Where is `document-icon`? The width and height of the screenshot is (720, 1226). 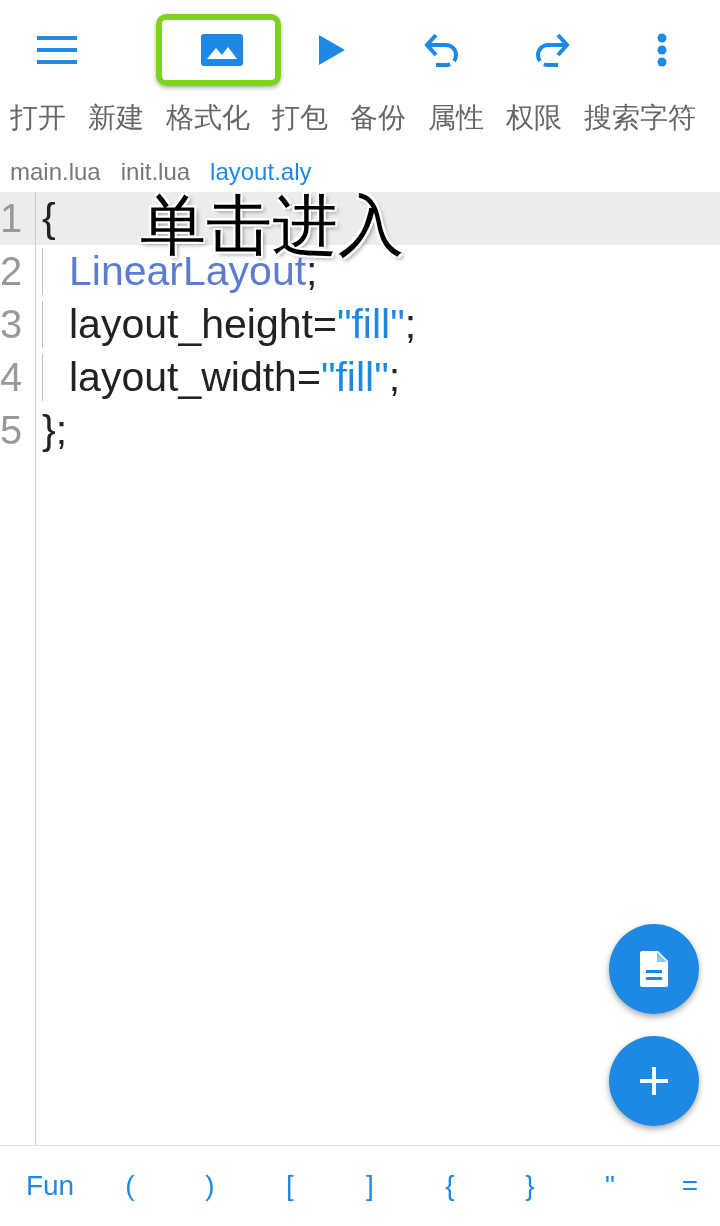
document-icon is located at coordinates (654, 969).